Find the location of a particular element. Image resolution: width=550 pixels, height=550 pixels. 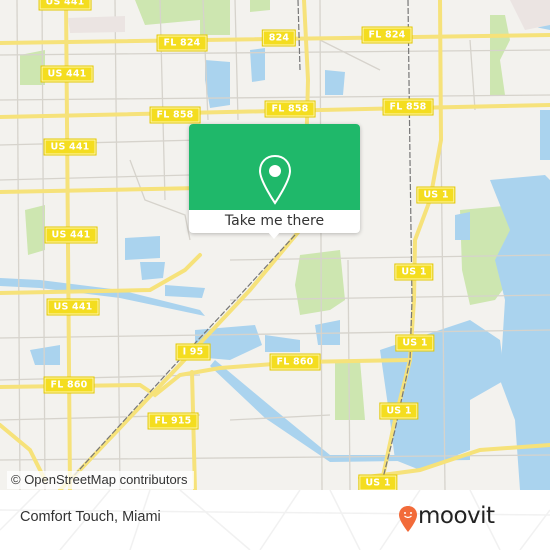

moovit-wordmark: moovit is located at coordinates (456, 516).